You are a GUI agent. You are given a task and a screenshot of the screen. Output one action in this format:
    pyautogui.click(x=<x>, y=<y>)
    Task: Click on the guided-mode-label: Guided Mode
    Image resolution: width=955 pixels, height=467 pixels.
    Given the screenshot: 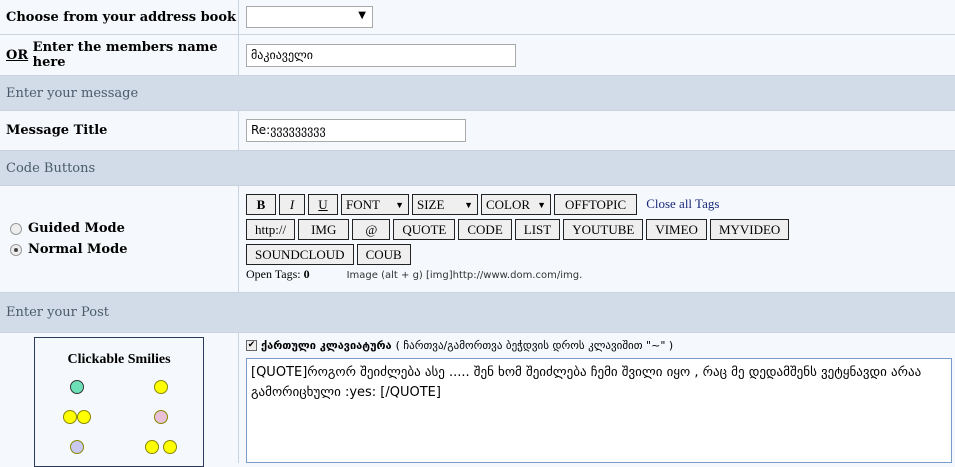 What is the action you would take?
    pyautogui.click(x=76, y=228)
    